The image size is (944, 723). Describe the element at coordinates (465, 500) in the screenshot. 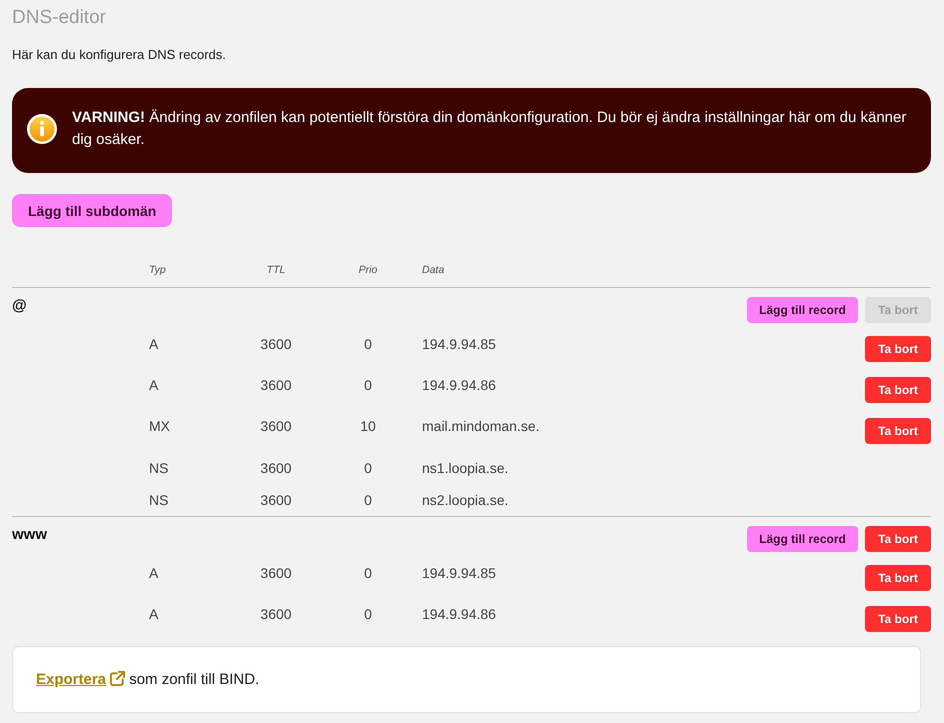

I see `record-data: ns2.loopia.se.` at that location.